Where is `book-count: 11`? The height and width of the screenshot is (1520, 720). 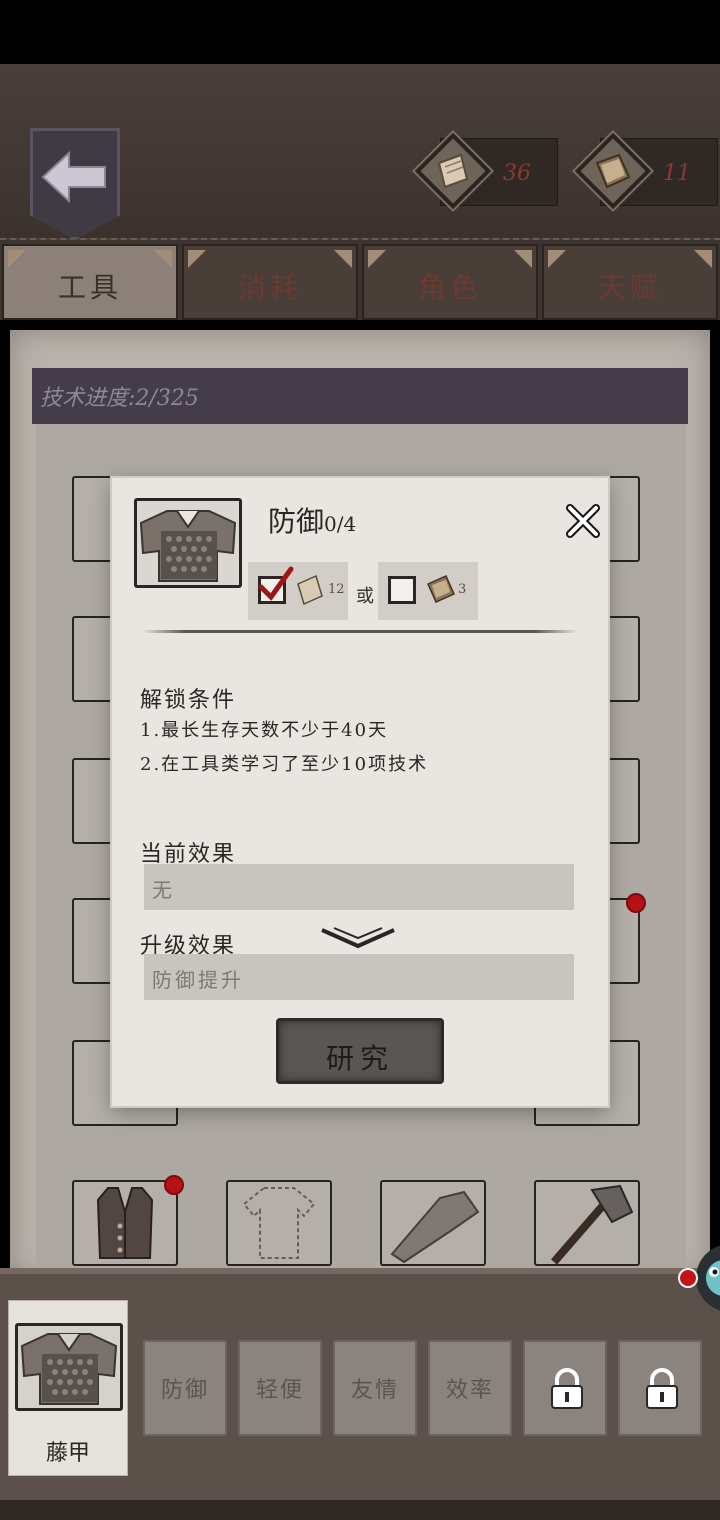 book-count: 11 is located at coordinates (677, 173).